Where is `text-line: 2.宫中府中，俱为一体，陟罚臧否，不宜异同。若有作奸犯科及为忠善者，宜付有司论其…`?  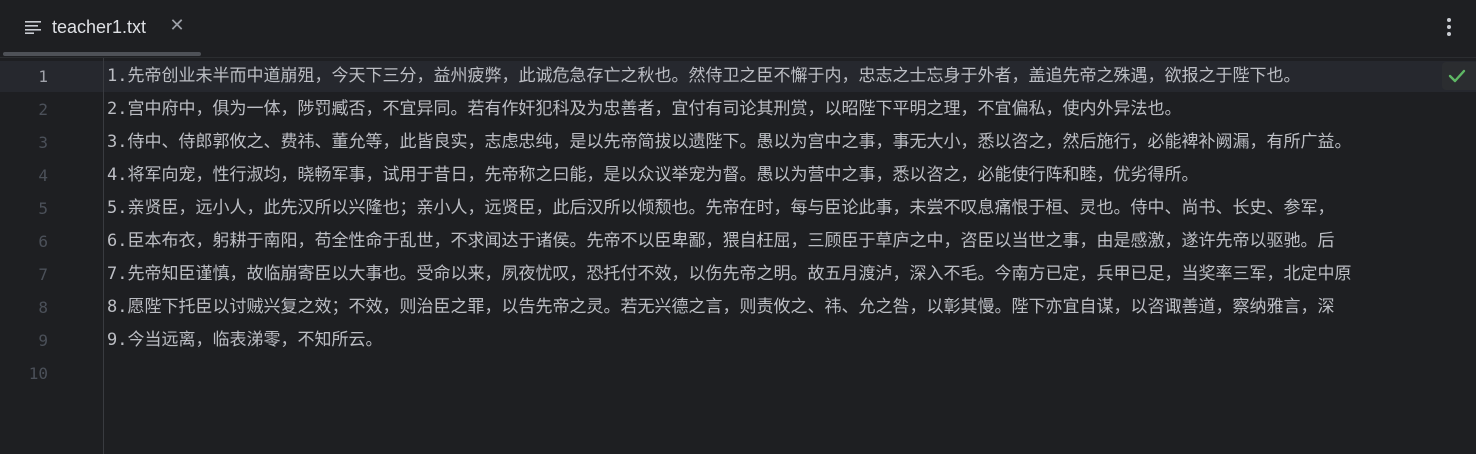 text-line: 2.宫中府中，俱为一体，陟罚臧否，不宜异同。若有作奸犯科及为忠善者，宜付有司论其… is located at coordinates (644, 109).